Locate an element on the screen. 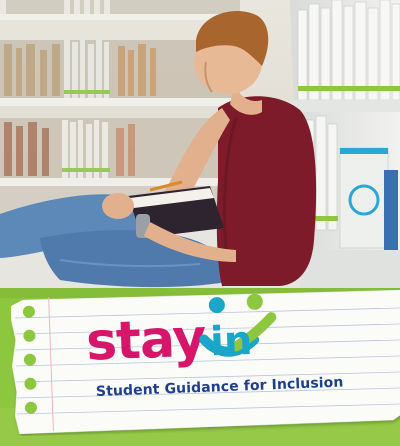 The height and width of the screenshot is (446, 400). logo-wordmark-in: in is located at coordinates (231, 341).